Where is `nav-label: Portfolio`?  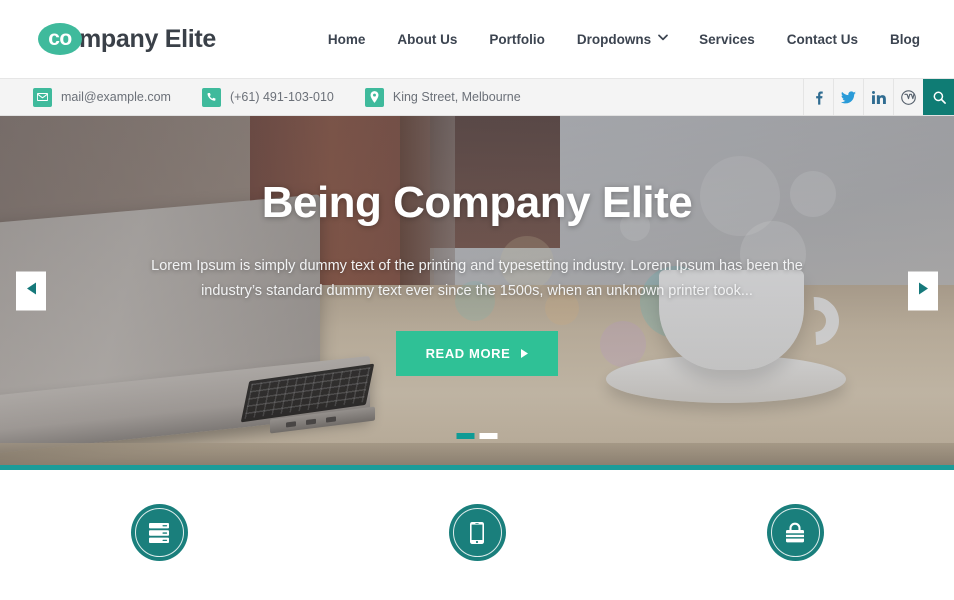
nav-label: Portfolio is located at coordinates (517, 39).